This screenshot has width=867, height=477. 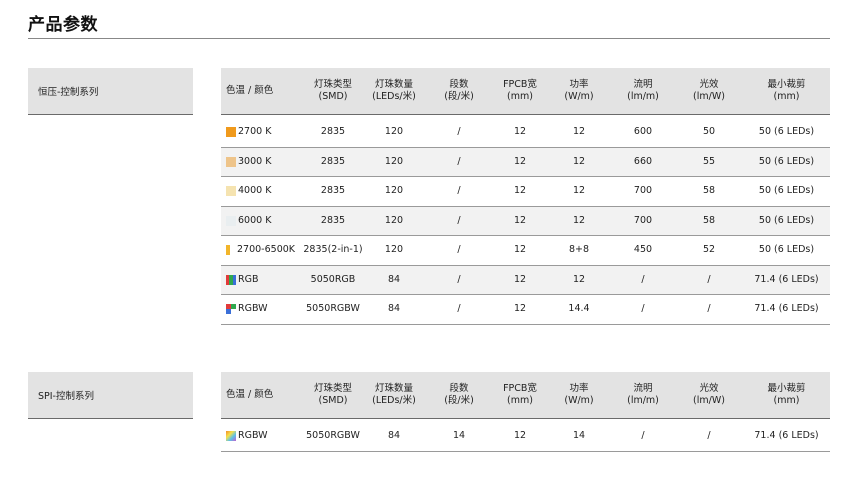 I want to click on color-cell: 4000 K, so click(x=262, y=191).